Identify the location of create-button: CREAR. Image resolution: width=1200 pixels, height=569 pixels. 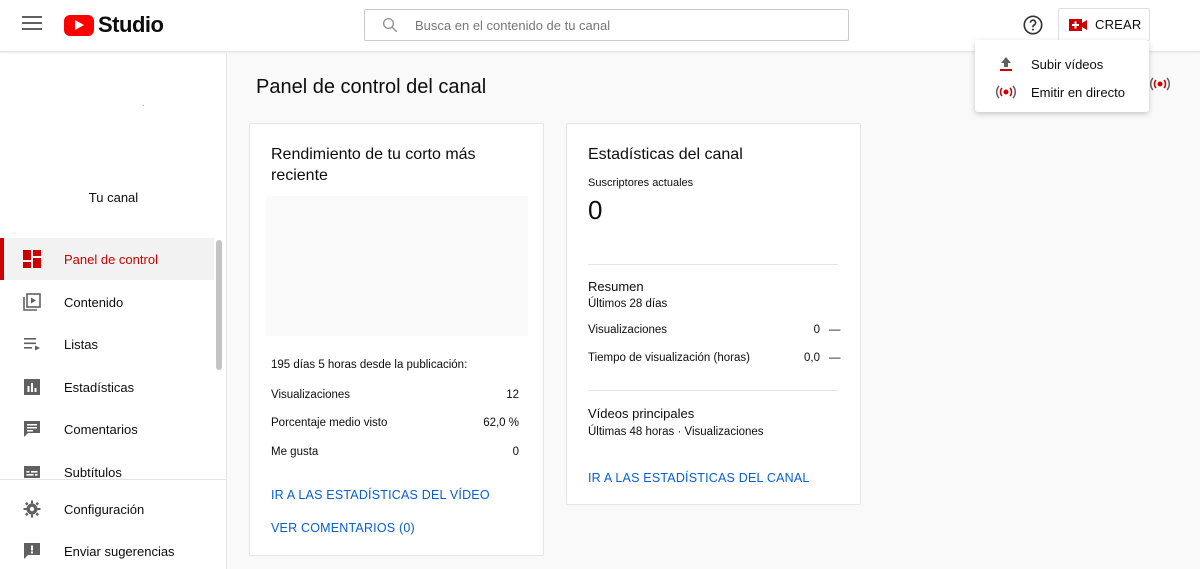
(1104, 24).